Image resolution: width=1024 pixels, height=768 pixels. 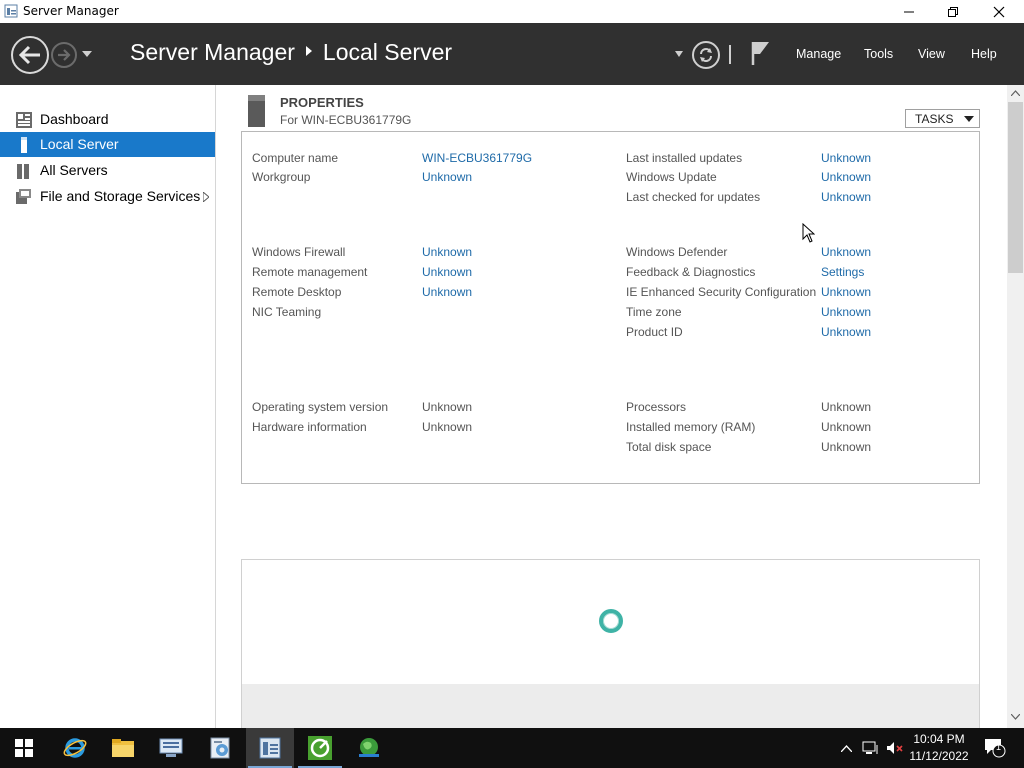 I want to click on network-tool-icon, so click(x=171, y=747).